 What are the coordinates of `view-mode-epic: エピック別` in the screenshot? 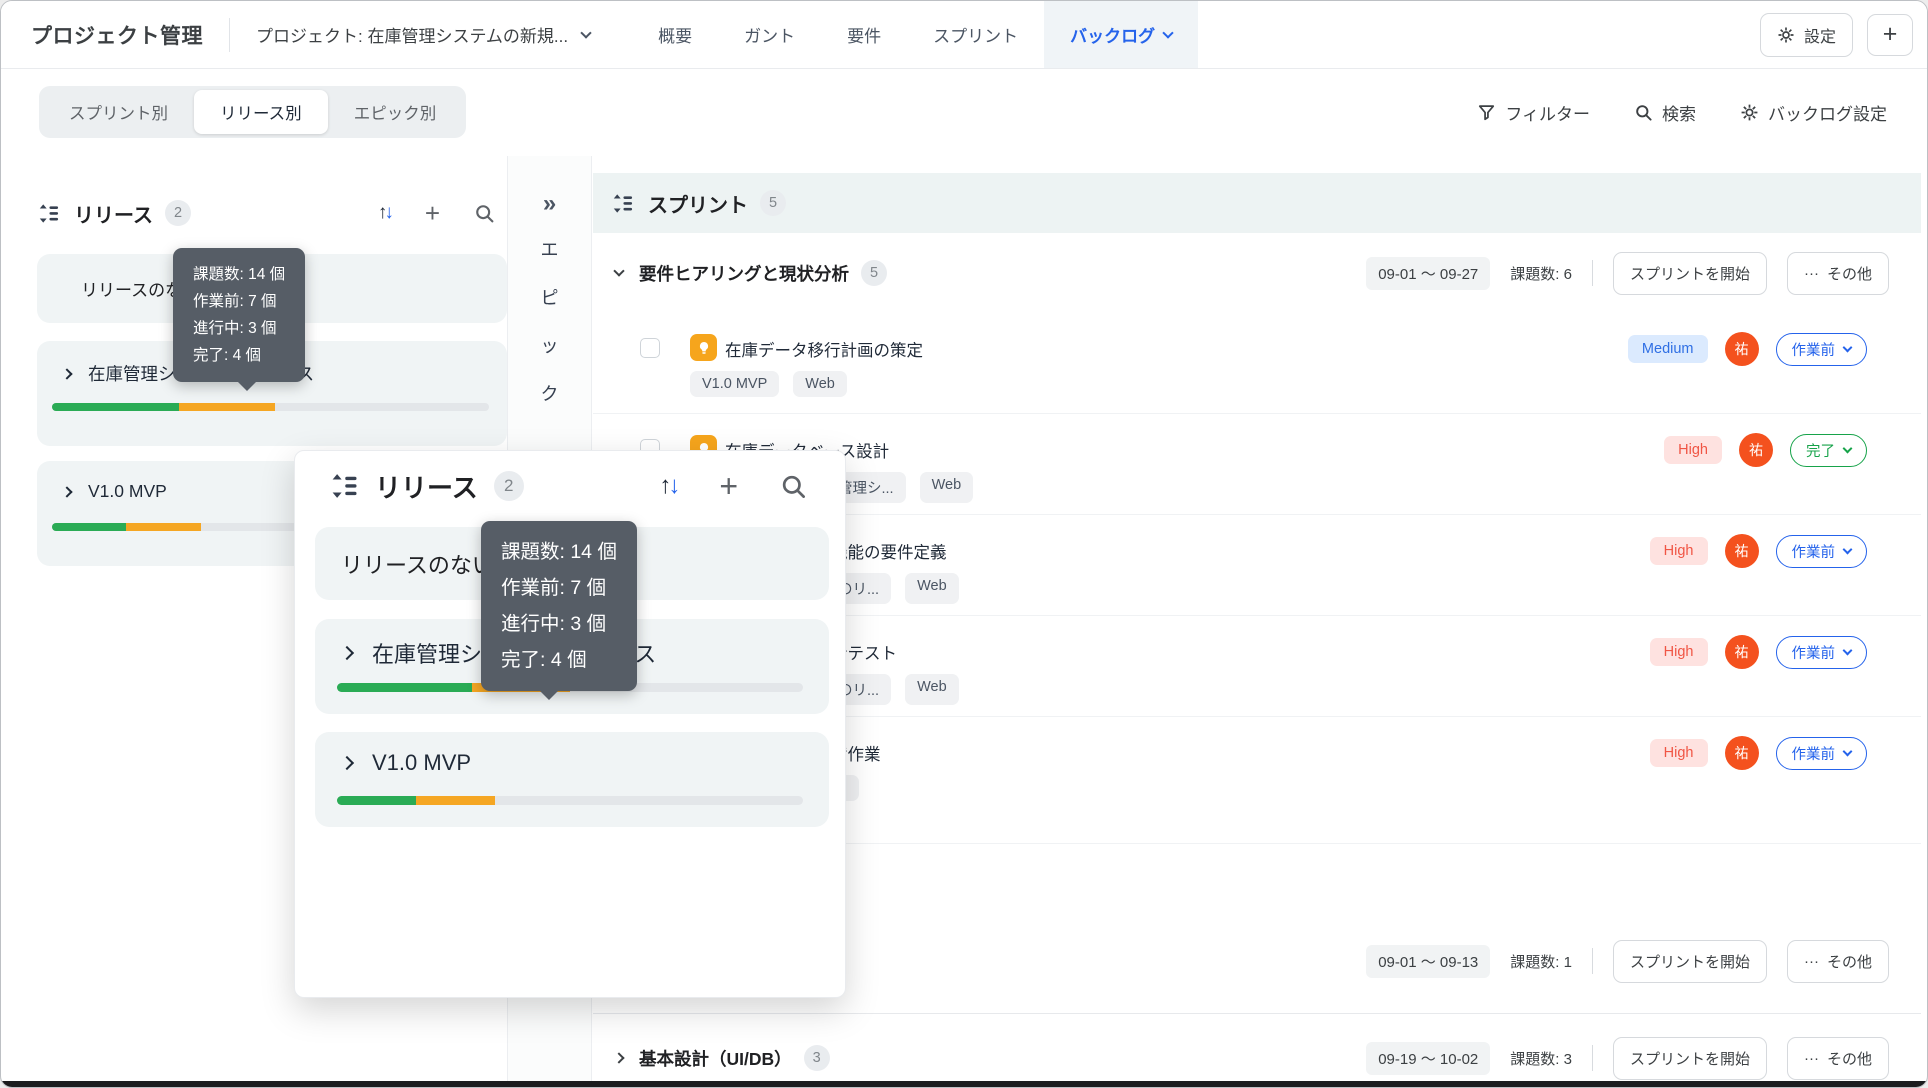 It's located at (395, 112).